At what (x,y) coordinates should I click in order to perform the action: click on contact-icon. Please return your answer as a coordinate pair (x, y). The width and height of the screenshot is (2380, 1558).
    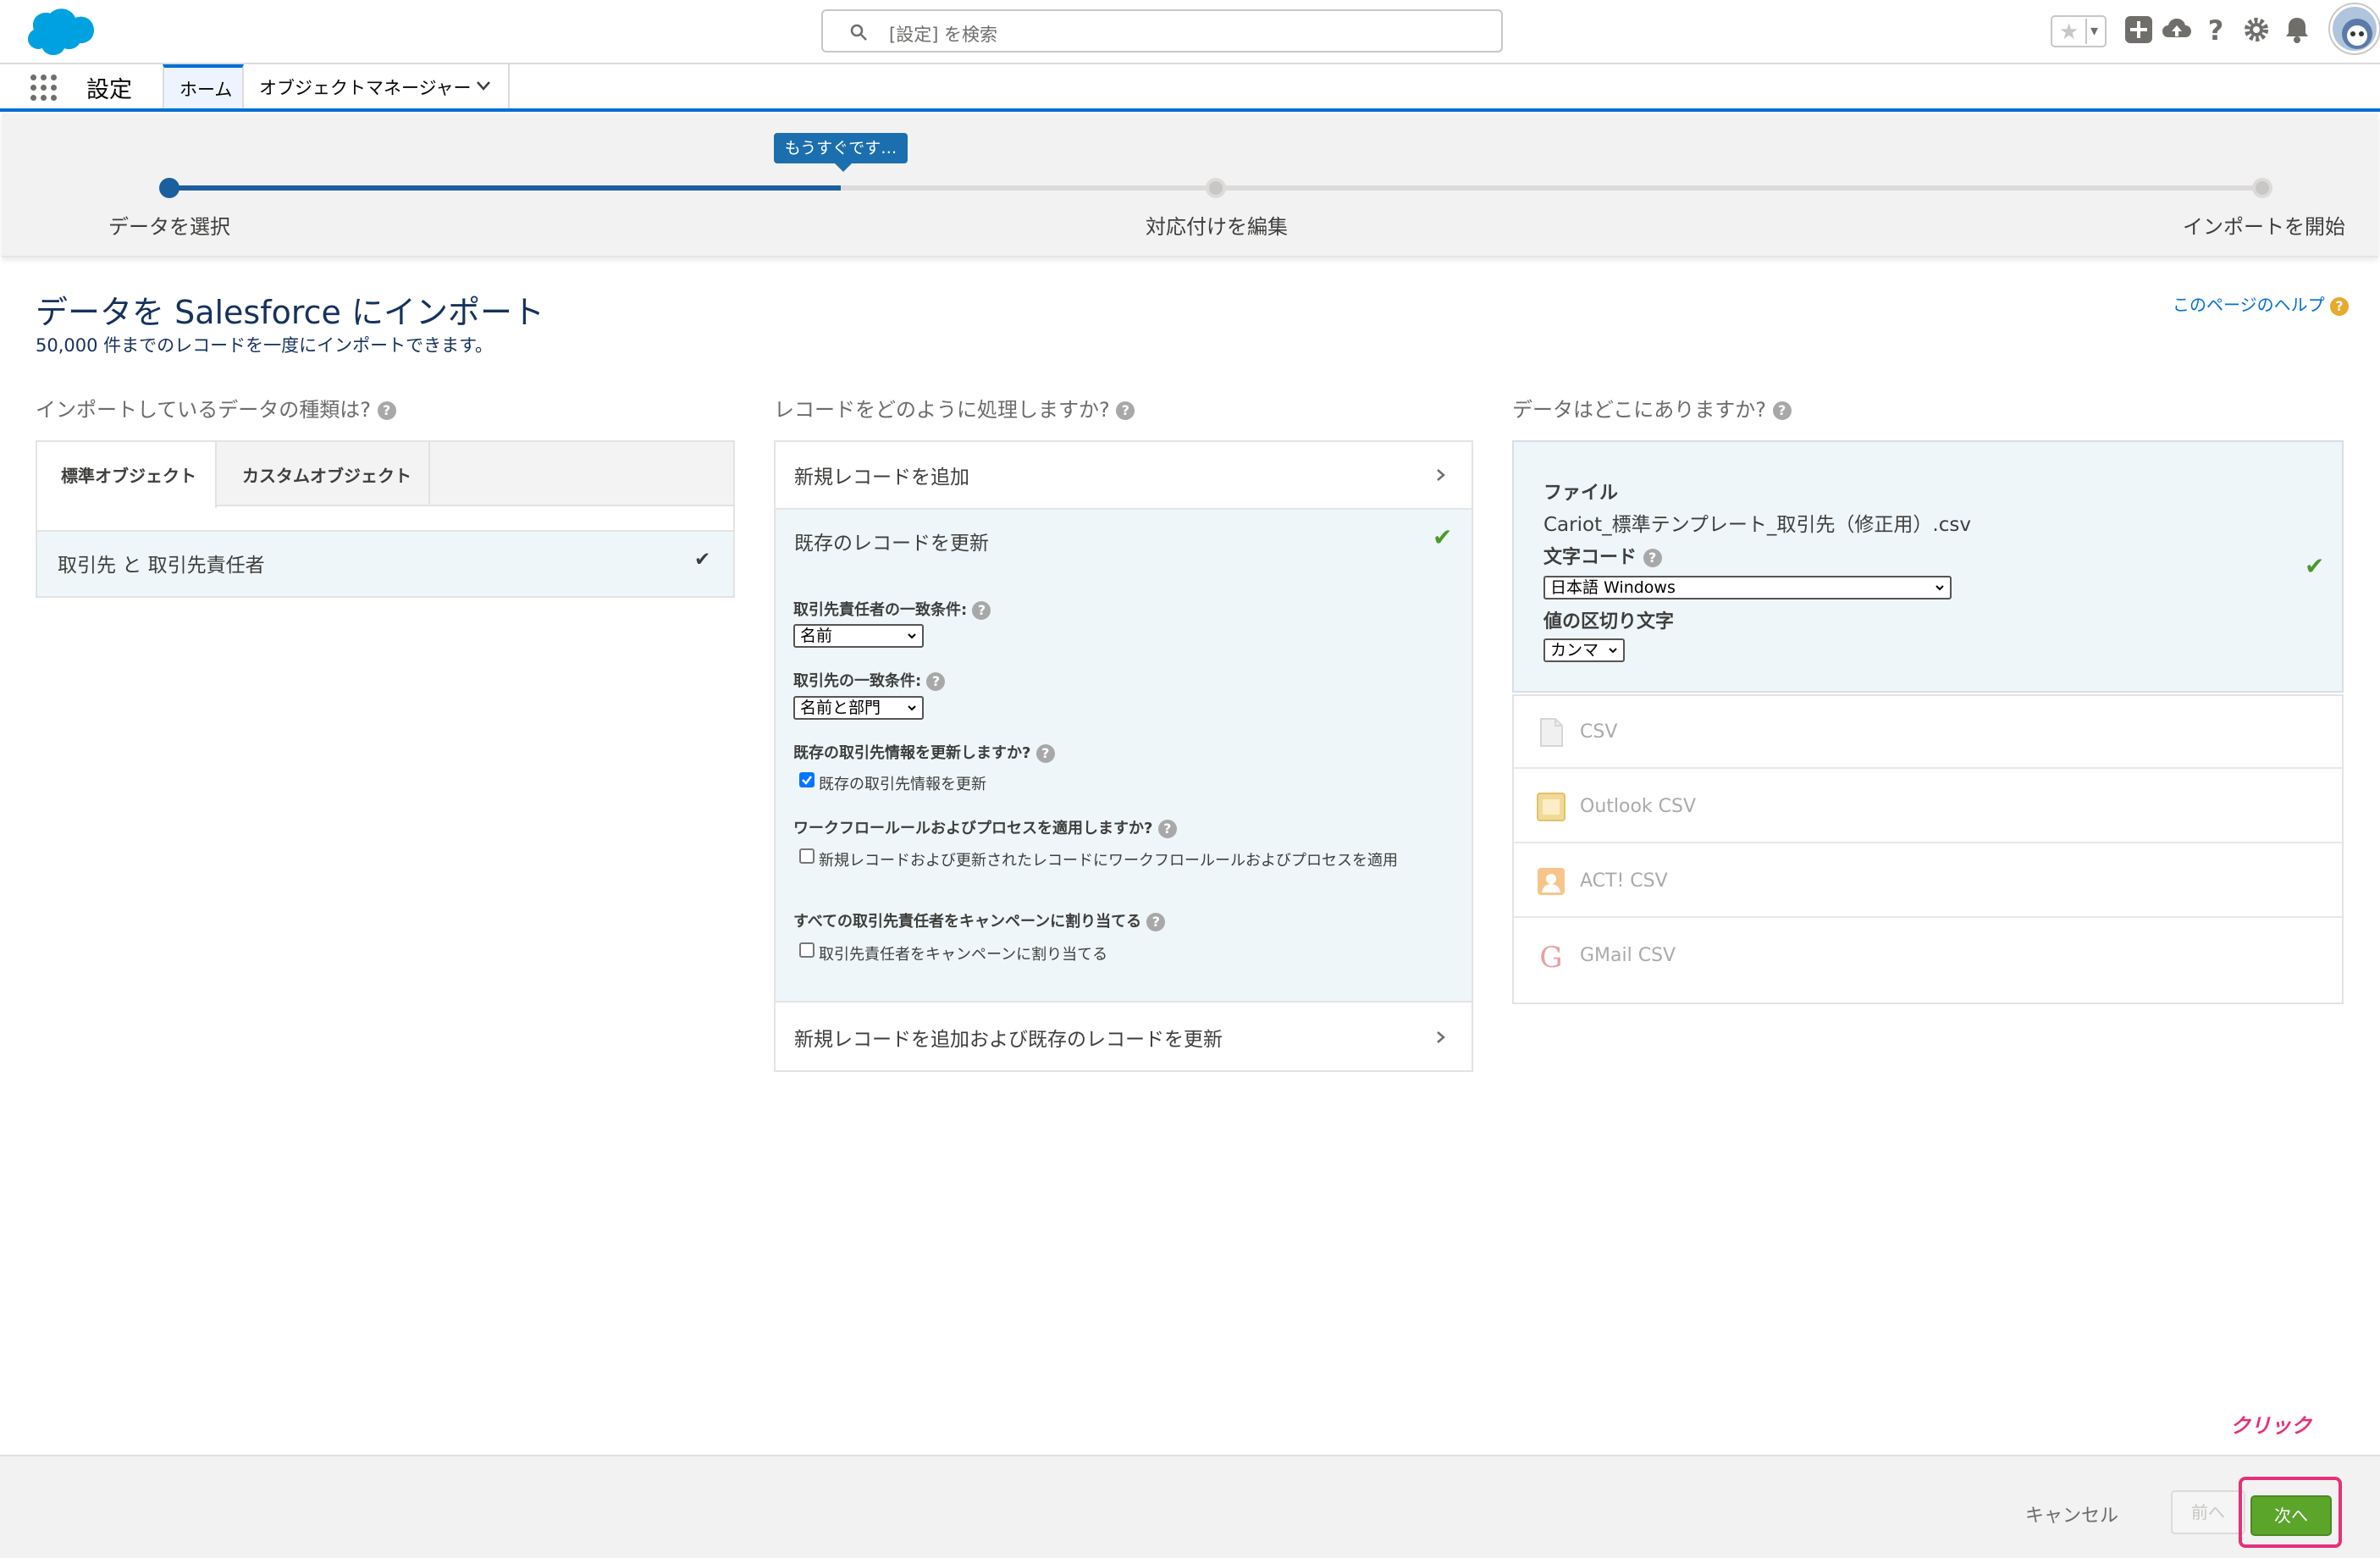
    Looking at the image, I should click on (1551, 882).